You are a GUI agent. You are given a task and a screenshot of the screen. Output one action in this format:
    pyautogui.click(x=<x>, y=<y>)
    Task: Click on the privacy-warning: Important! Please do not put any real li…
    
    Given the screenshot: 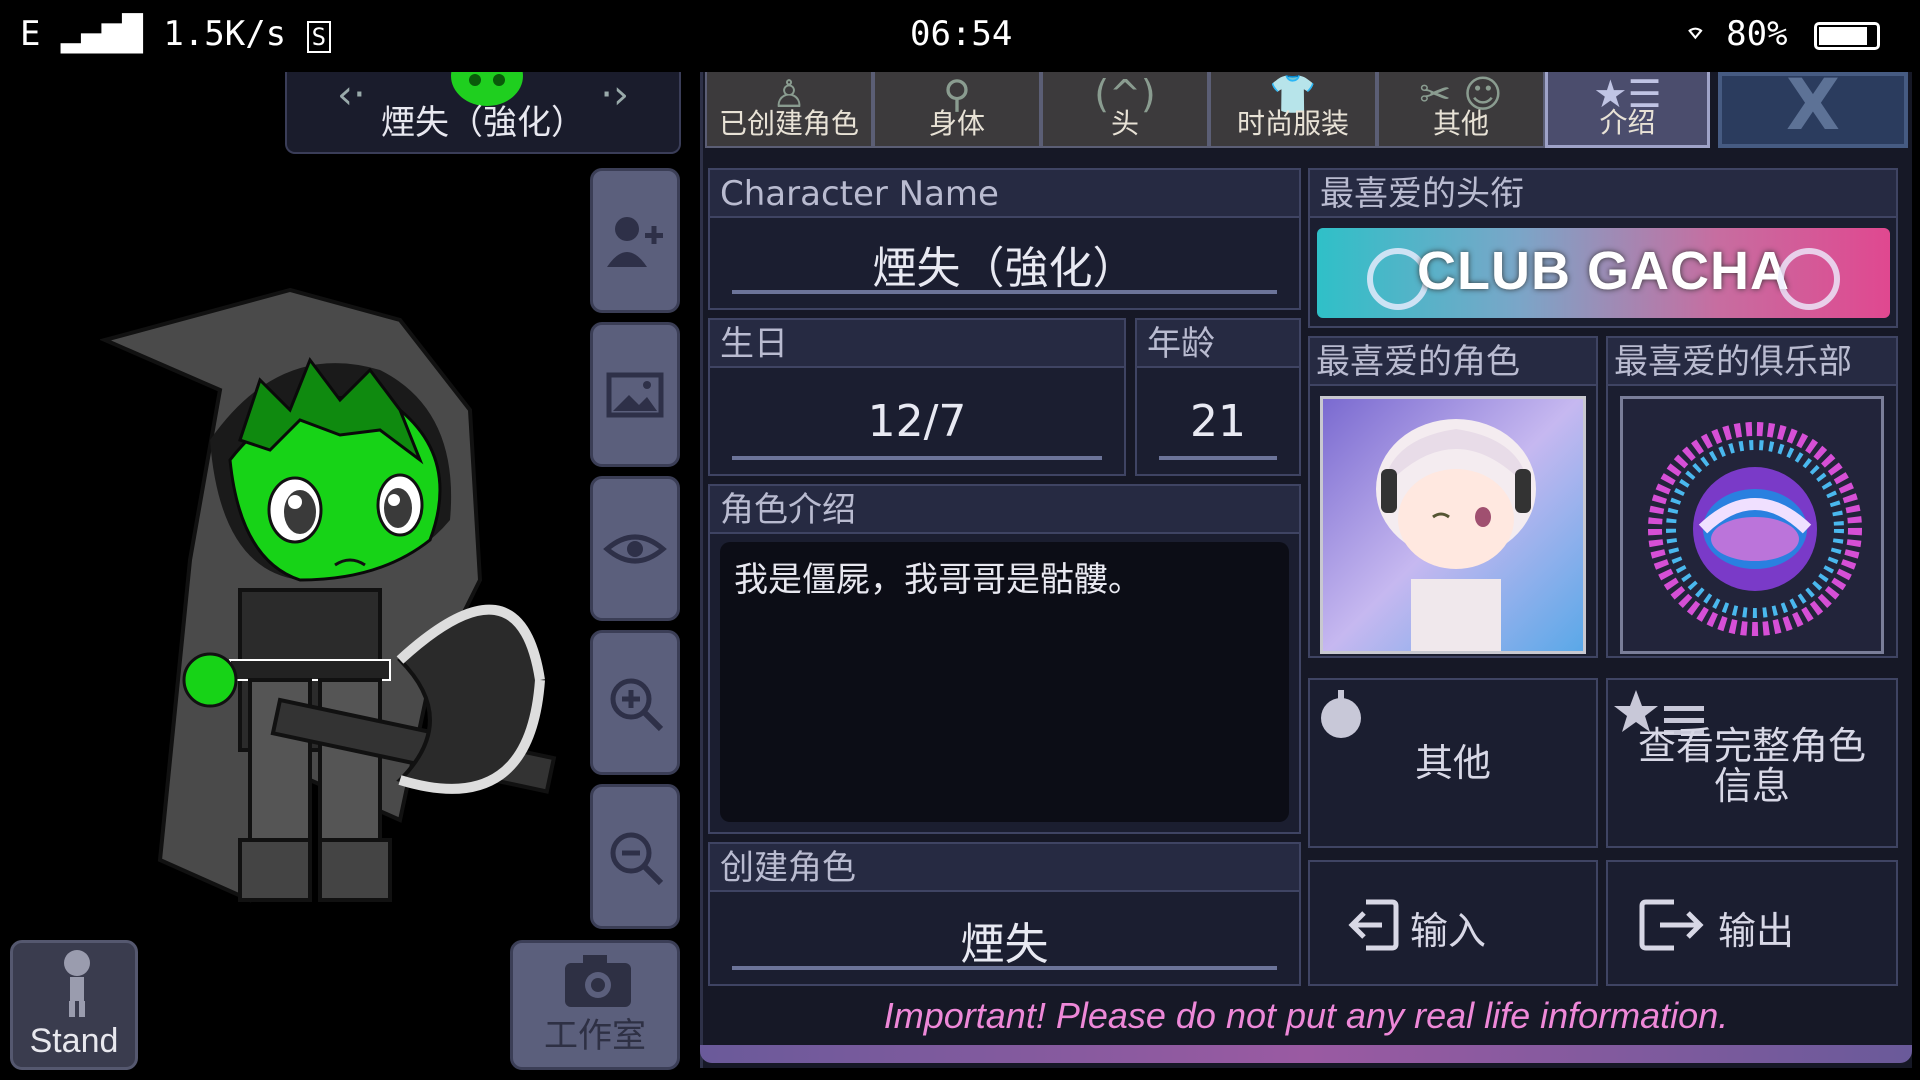 What is the action you would take?
    pyautogui.click(x=1306, y=1015)
    